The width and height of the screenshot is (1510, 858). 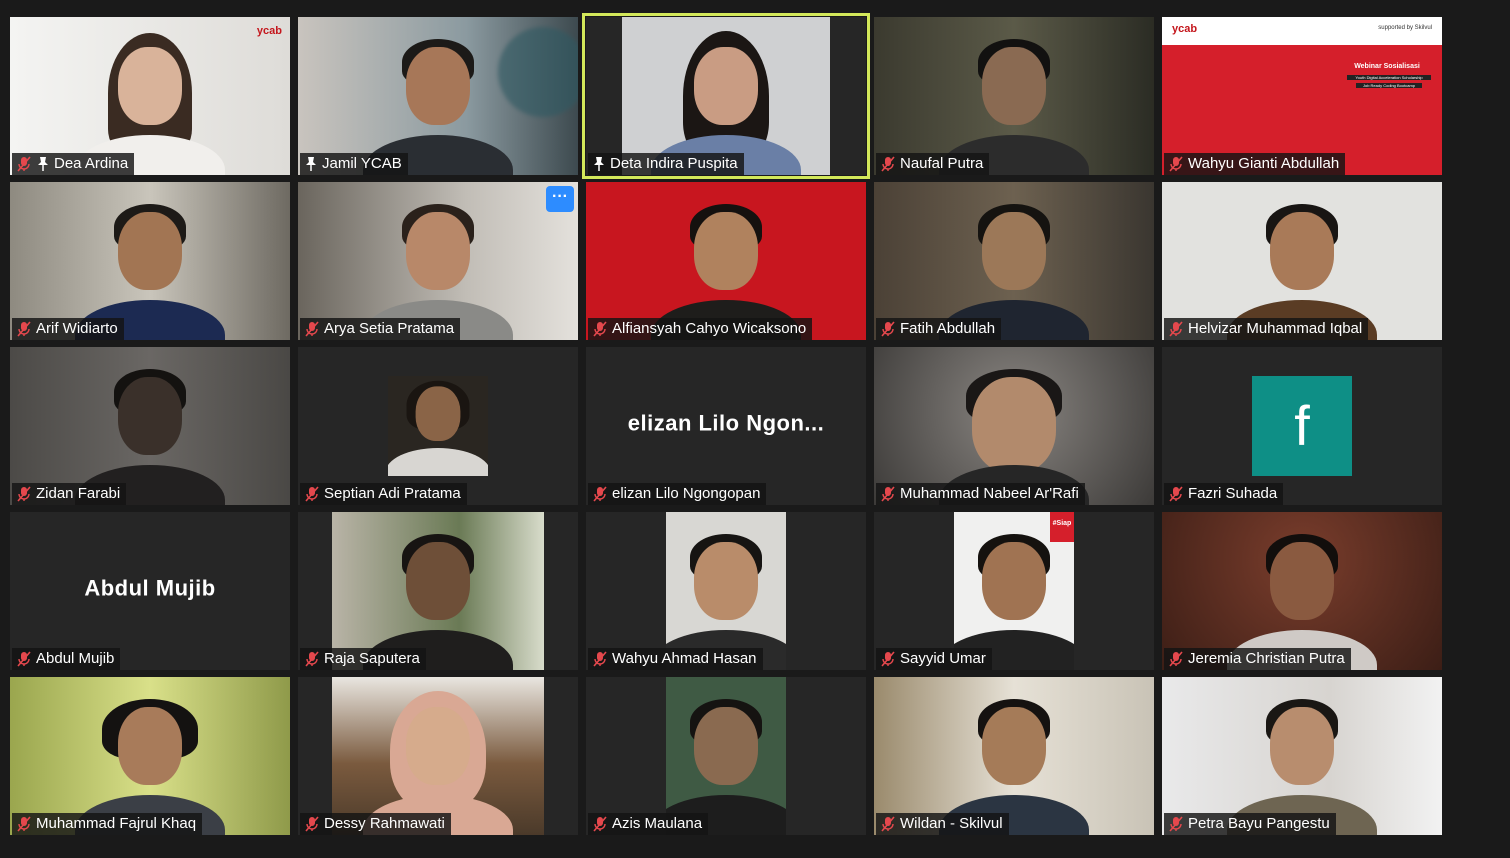 I want to click on participant-tile-abdul-mujib: Abdul Mujib Abdul Mujib, so click(x=150, y=591).